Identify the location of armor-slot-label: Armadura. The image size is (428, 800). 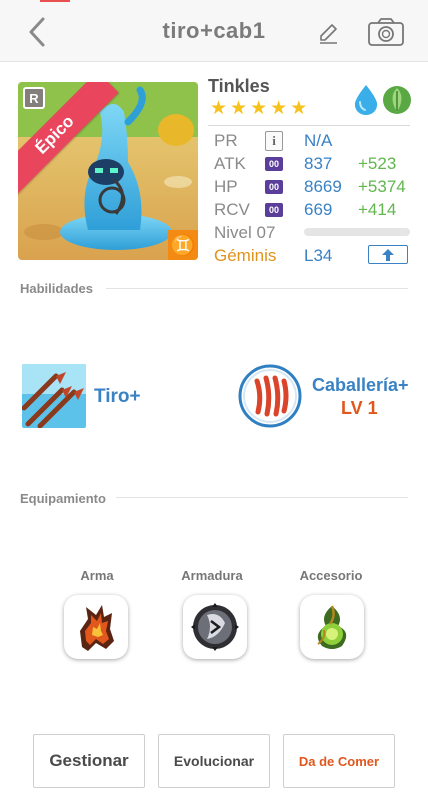
(212, 575).